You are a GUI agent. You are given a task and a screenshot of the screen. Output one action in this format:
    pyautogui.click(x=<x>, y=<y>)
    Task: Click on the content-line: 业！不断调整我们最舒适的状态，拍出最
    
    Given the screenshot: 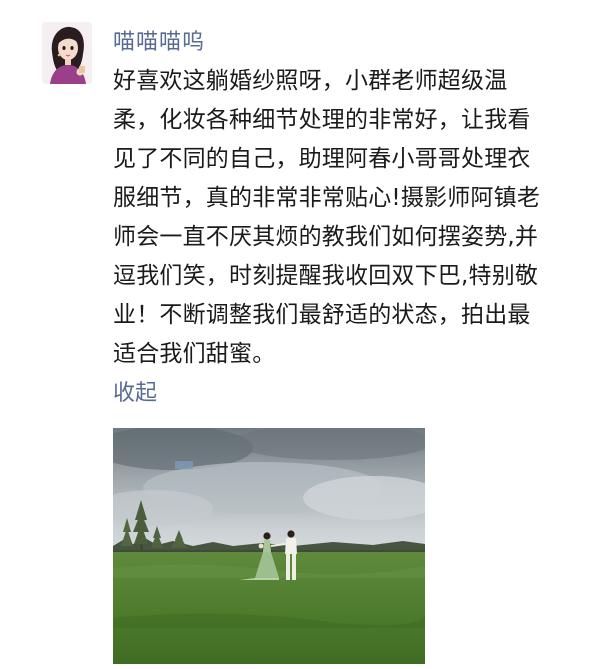 What is the action you would take?
    pyautogui.click(x=322, y=315)
    